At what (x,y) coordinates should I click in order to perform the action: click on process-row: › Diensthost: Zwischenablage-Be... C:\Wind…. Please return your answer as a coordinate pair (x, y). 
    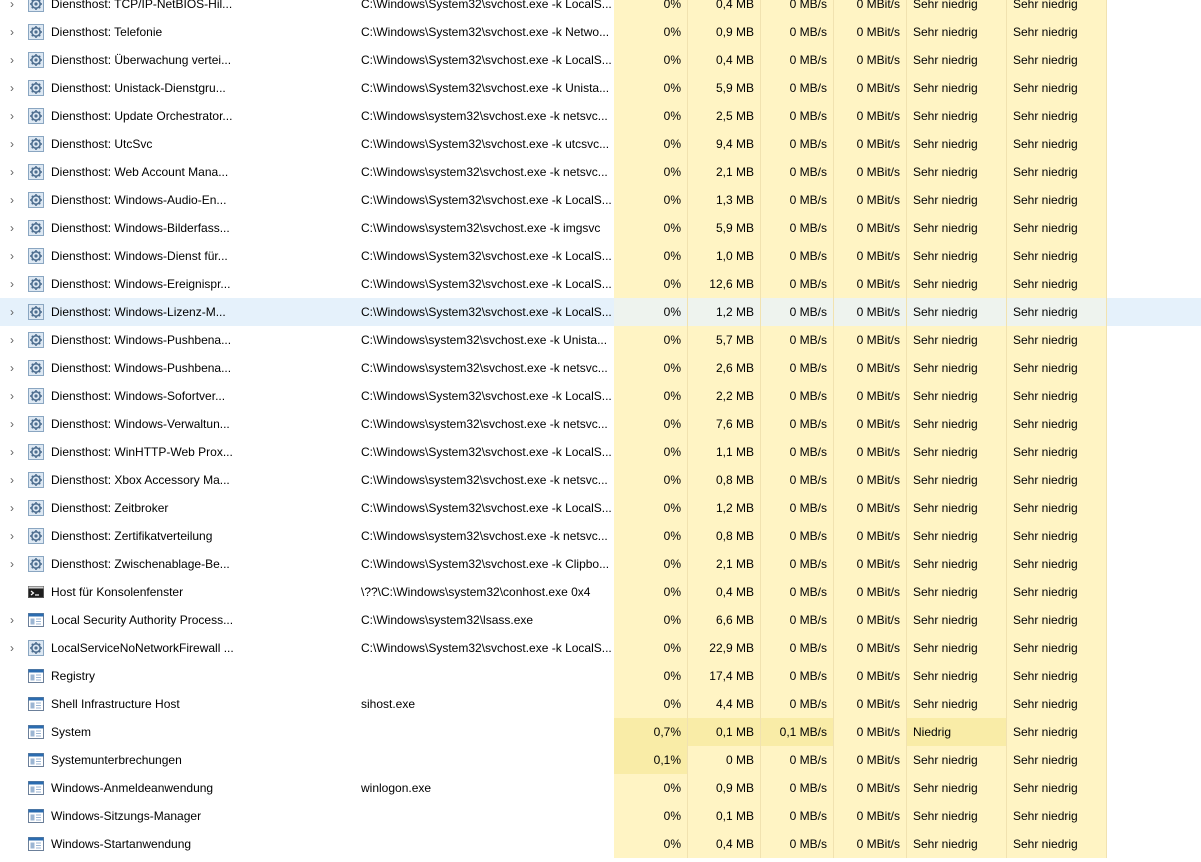
    Looking at the image, I should click on (600, 564).